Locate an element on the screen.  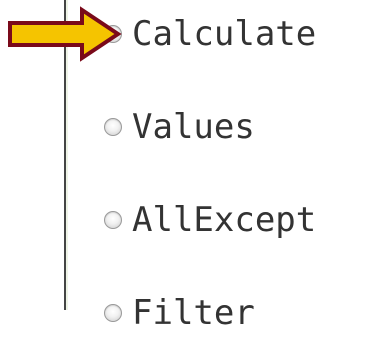
radio-option-filter: Filter is located at coordinates (179, 312).